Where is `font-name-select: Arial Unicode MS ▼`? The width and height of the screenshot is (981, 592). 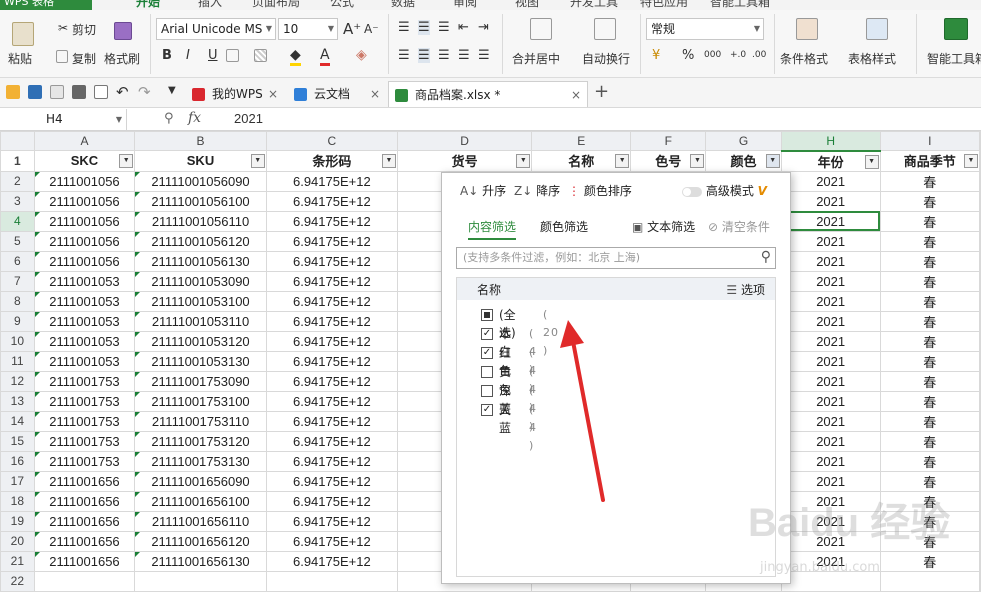
font-name-select: Arial Unicode MS ▼ is located at coordinates (216, 29).